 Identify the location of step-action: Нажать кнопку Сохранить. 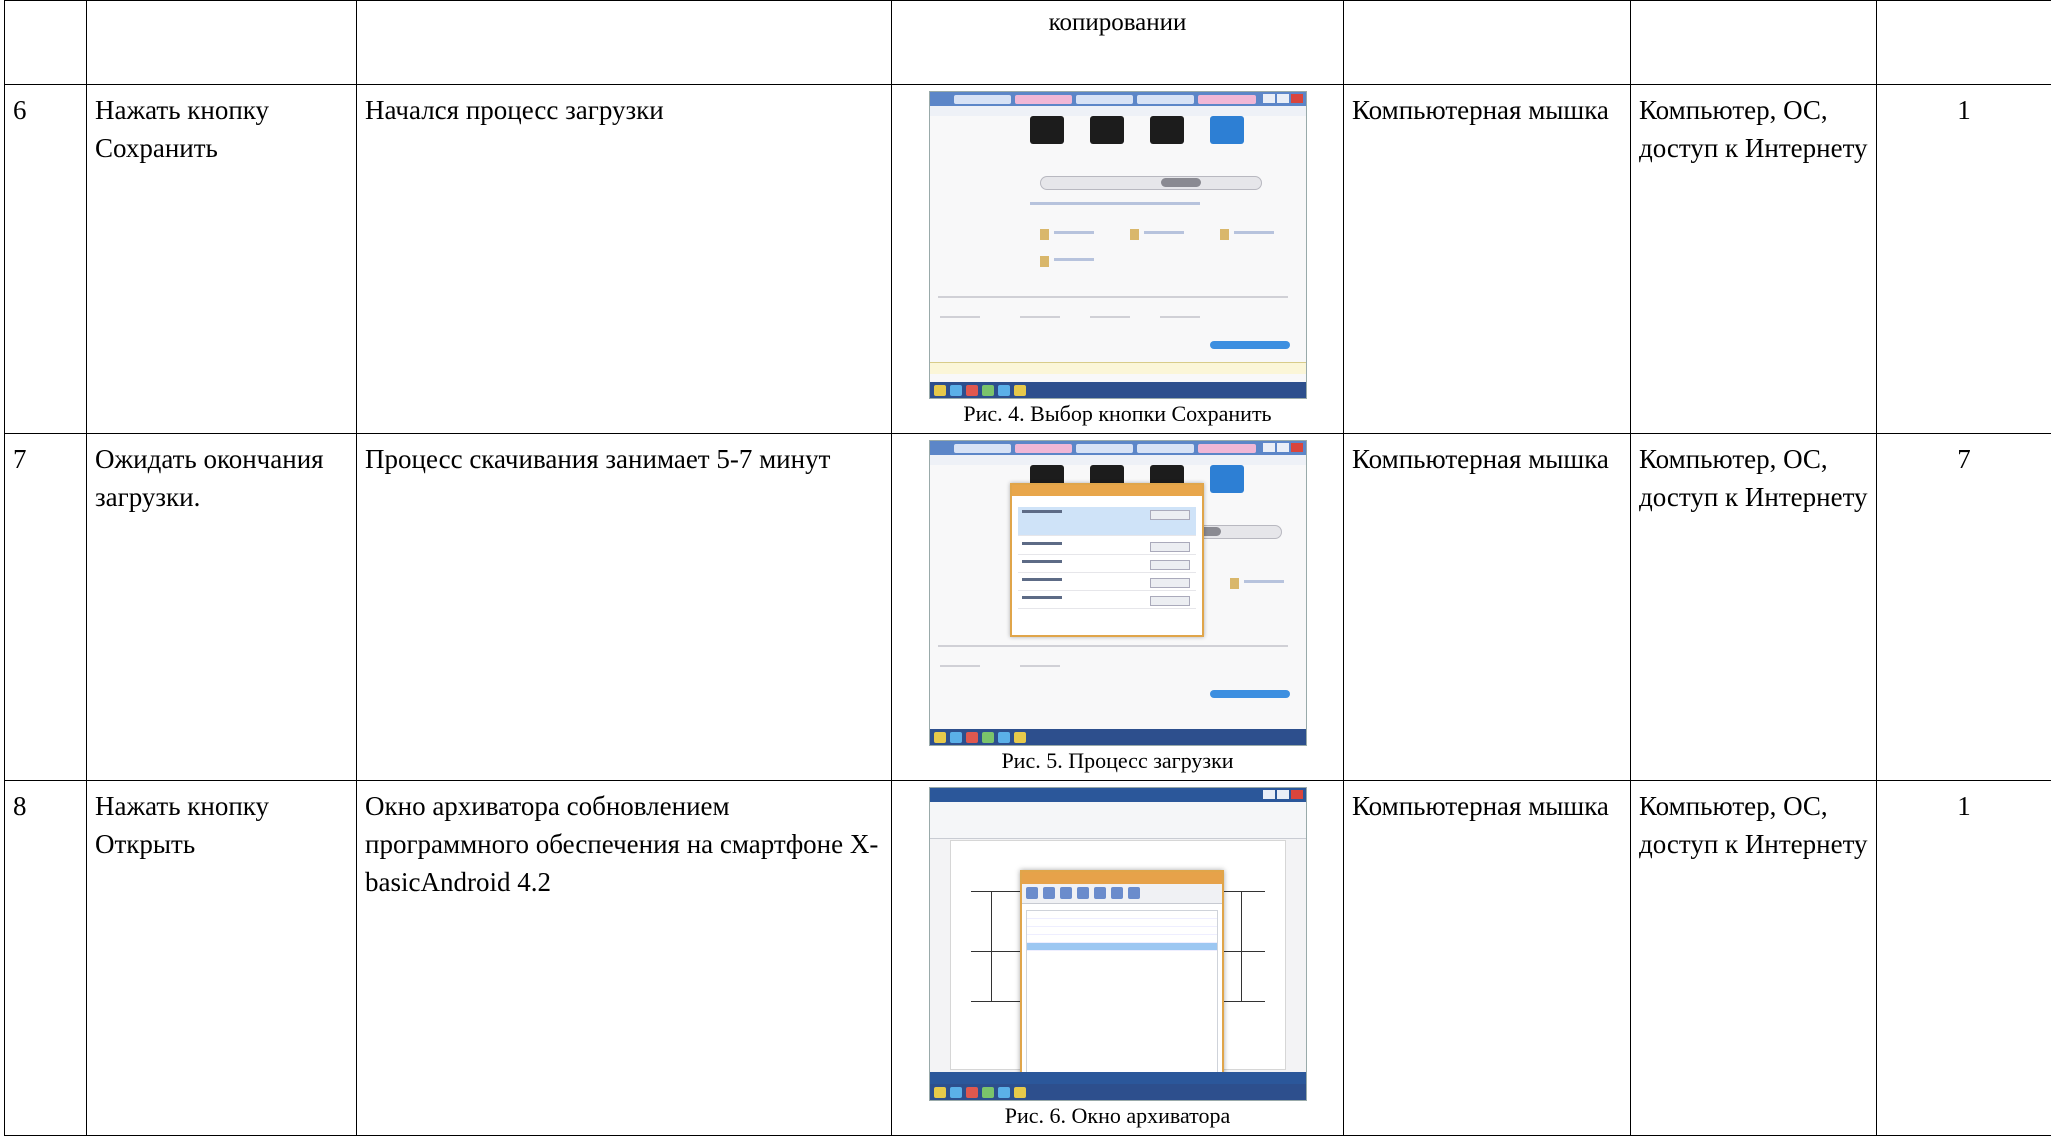
(222, 259).